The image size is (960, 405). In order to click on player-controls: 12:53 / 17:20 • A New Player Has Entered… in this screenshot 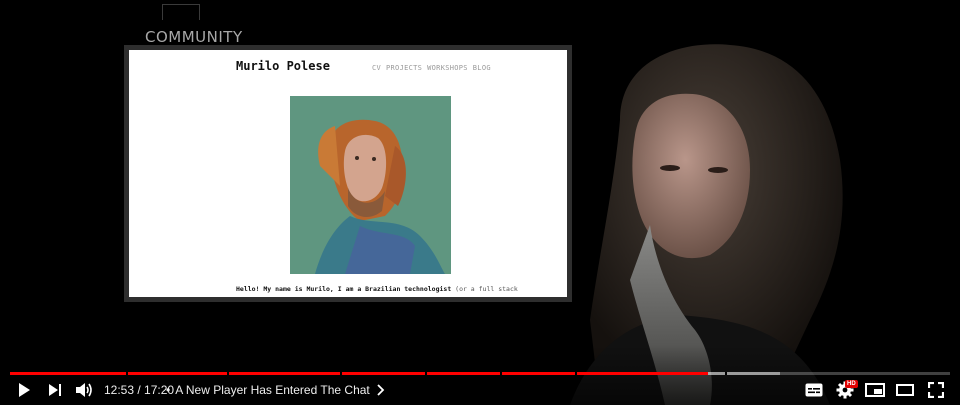, I will do `click(480, 390)`.